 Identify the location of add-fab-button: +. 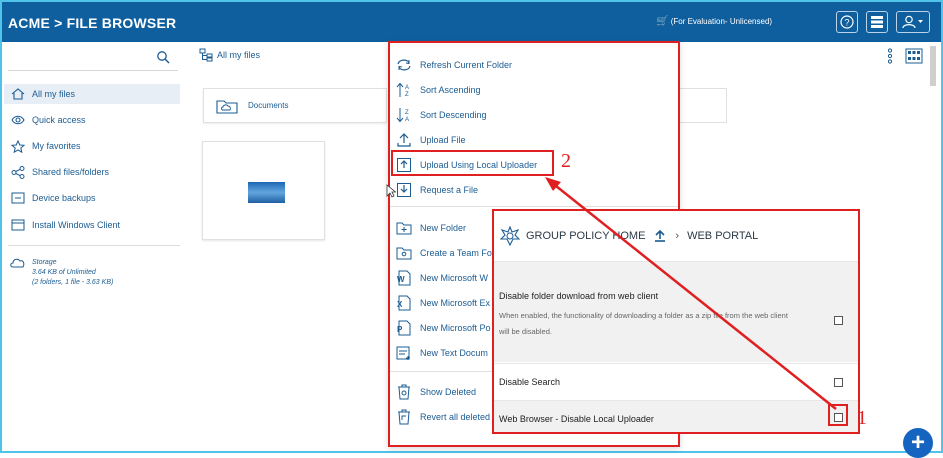
(918, 443).